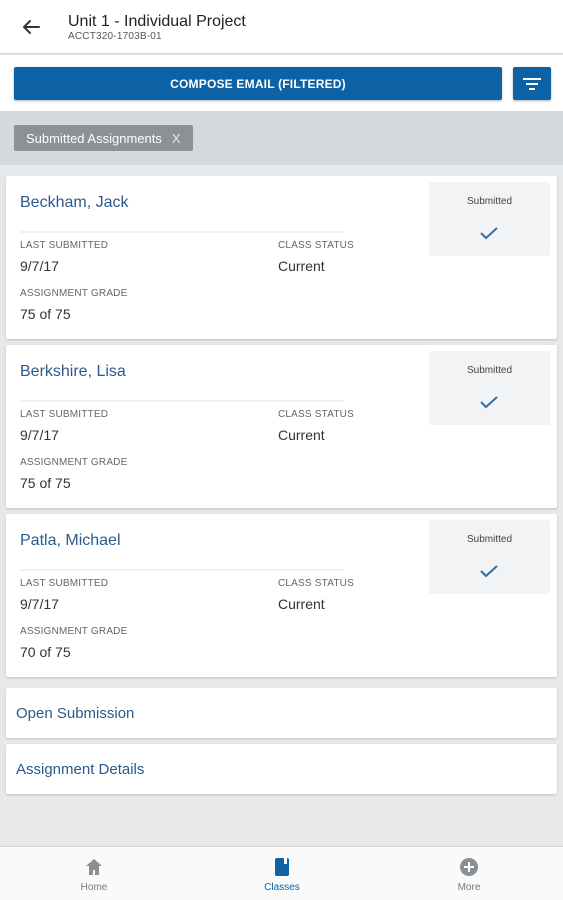  What do you see at coordinates (73, 372) in the screenshot?
I see `student-name: Berkshire, Lisa` at bounding box center [73, 372].